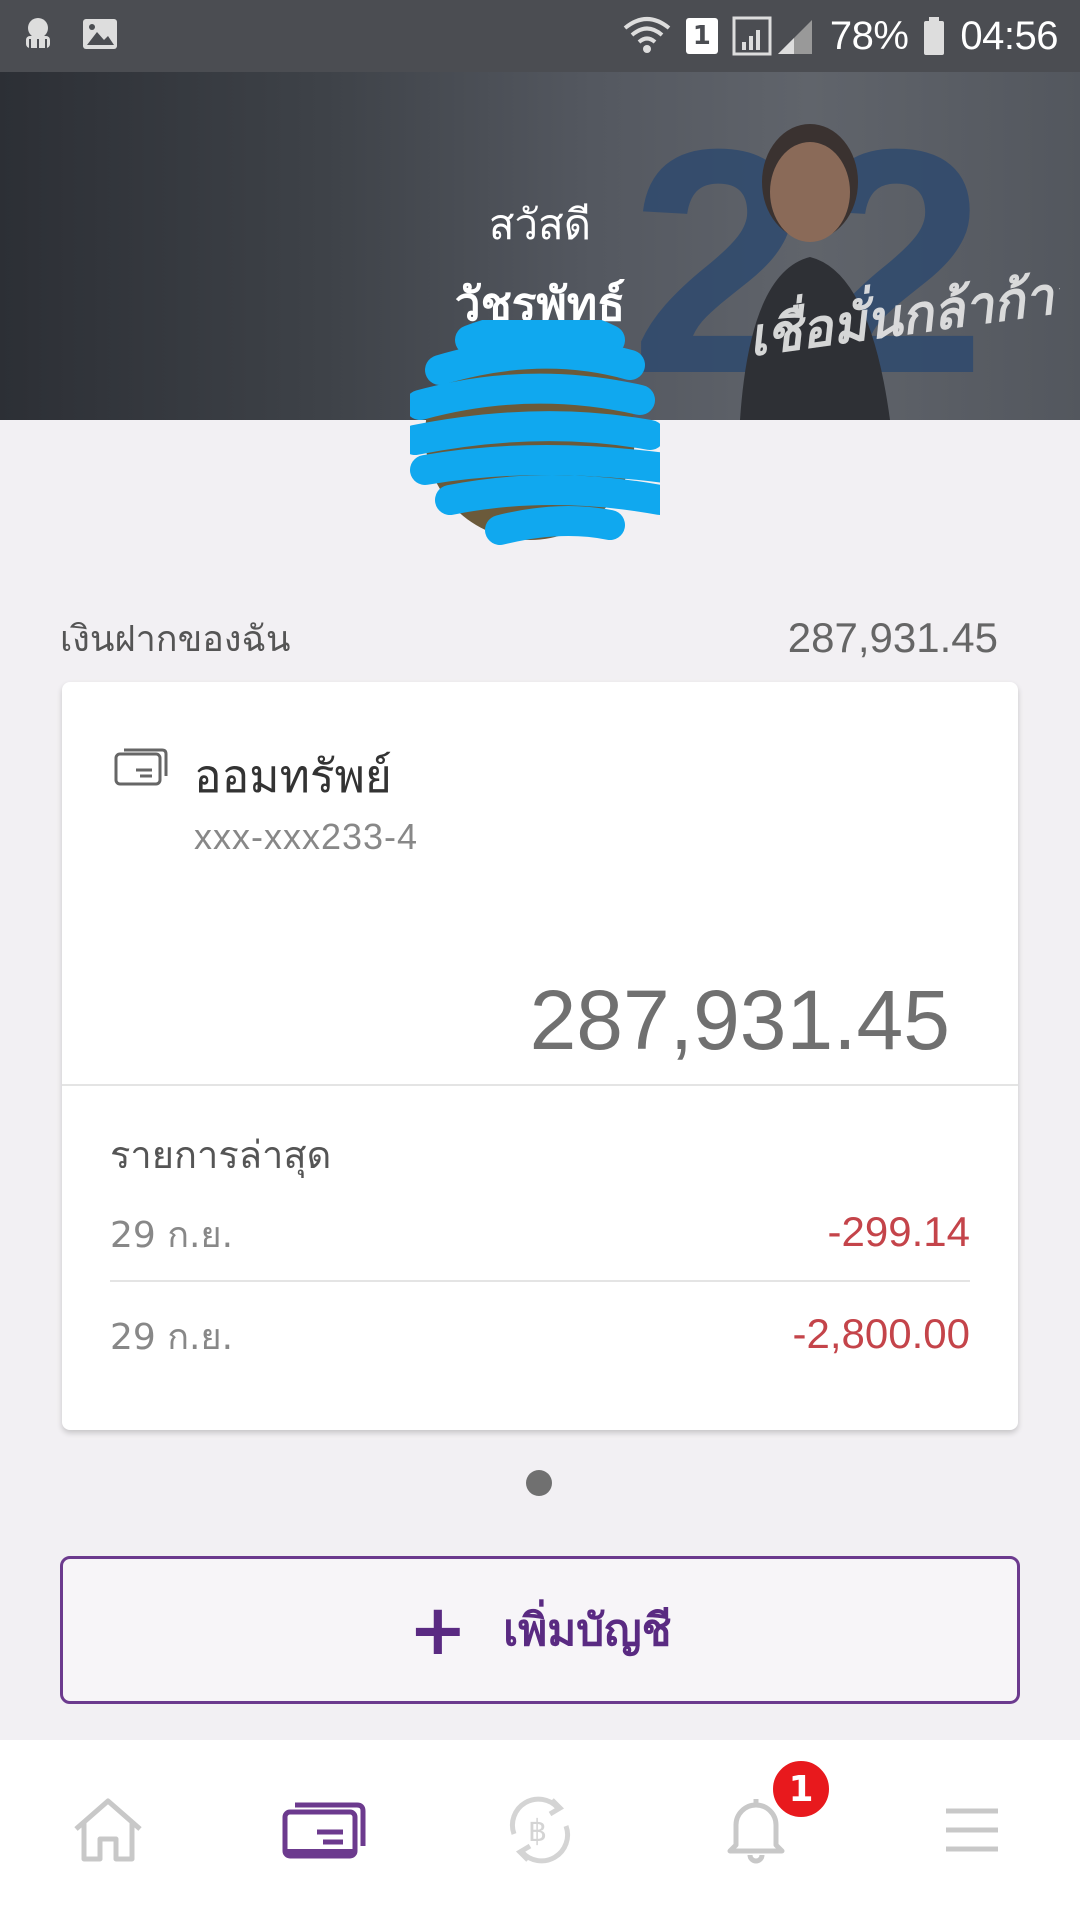 The height and width of the screenshot is (1920, 1080). Describe the element at coordinates (100, 34) in the screenshot. I see `image-notification-icon` at that location.